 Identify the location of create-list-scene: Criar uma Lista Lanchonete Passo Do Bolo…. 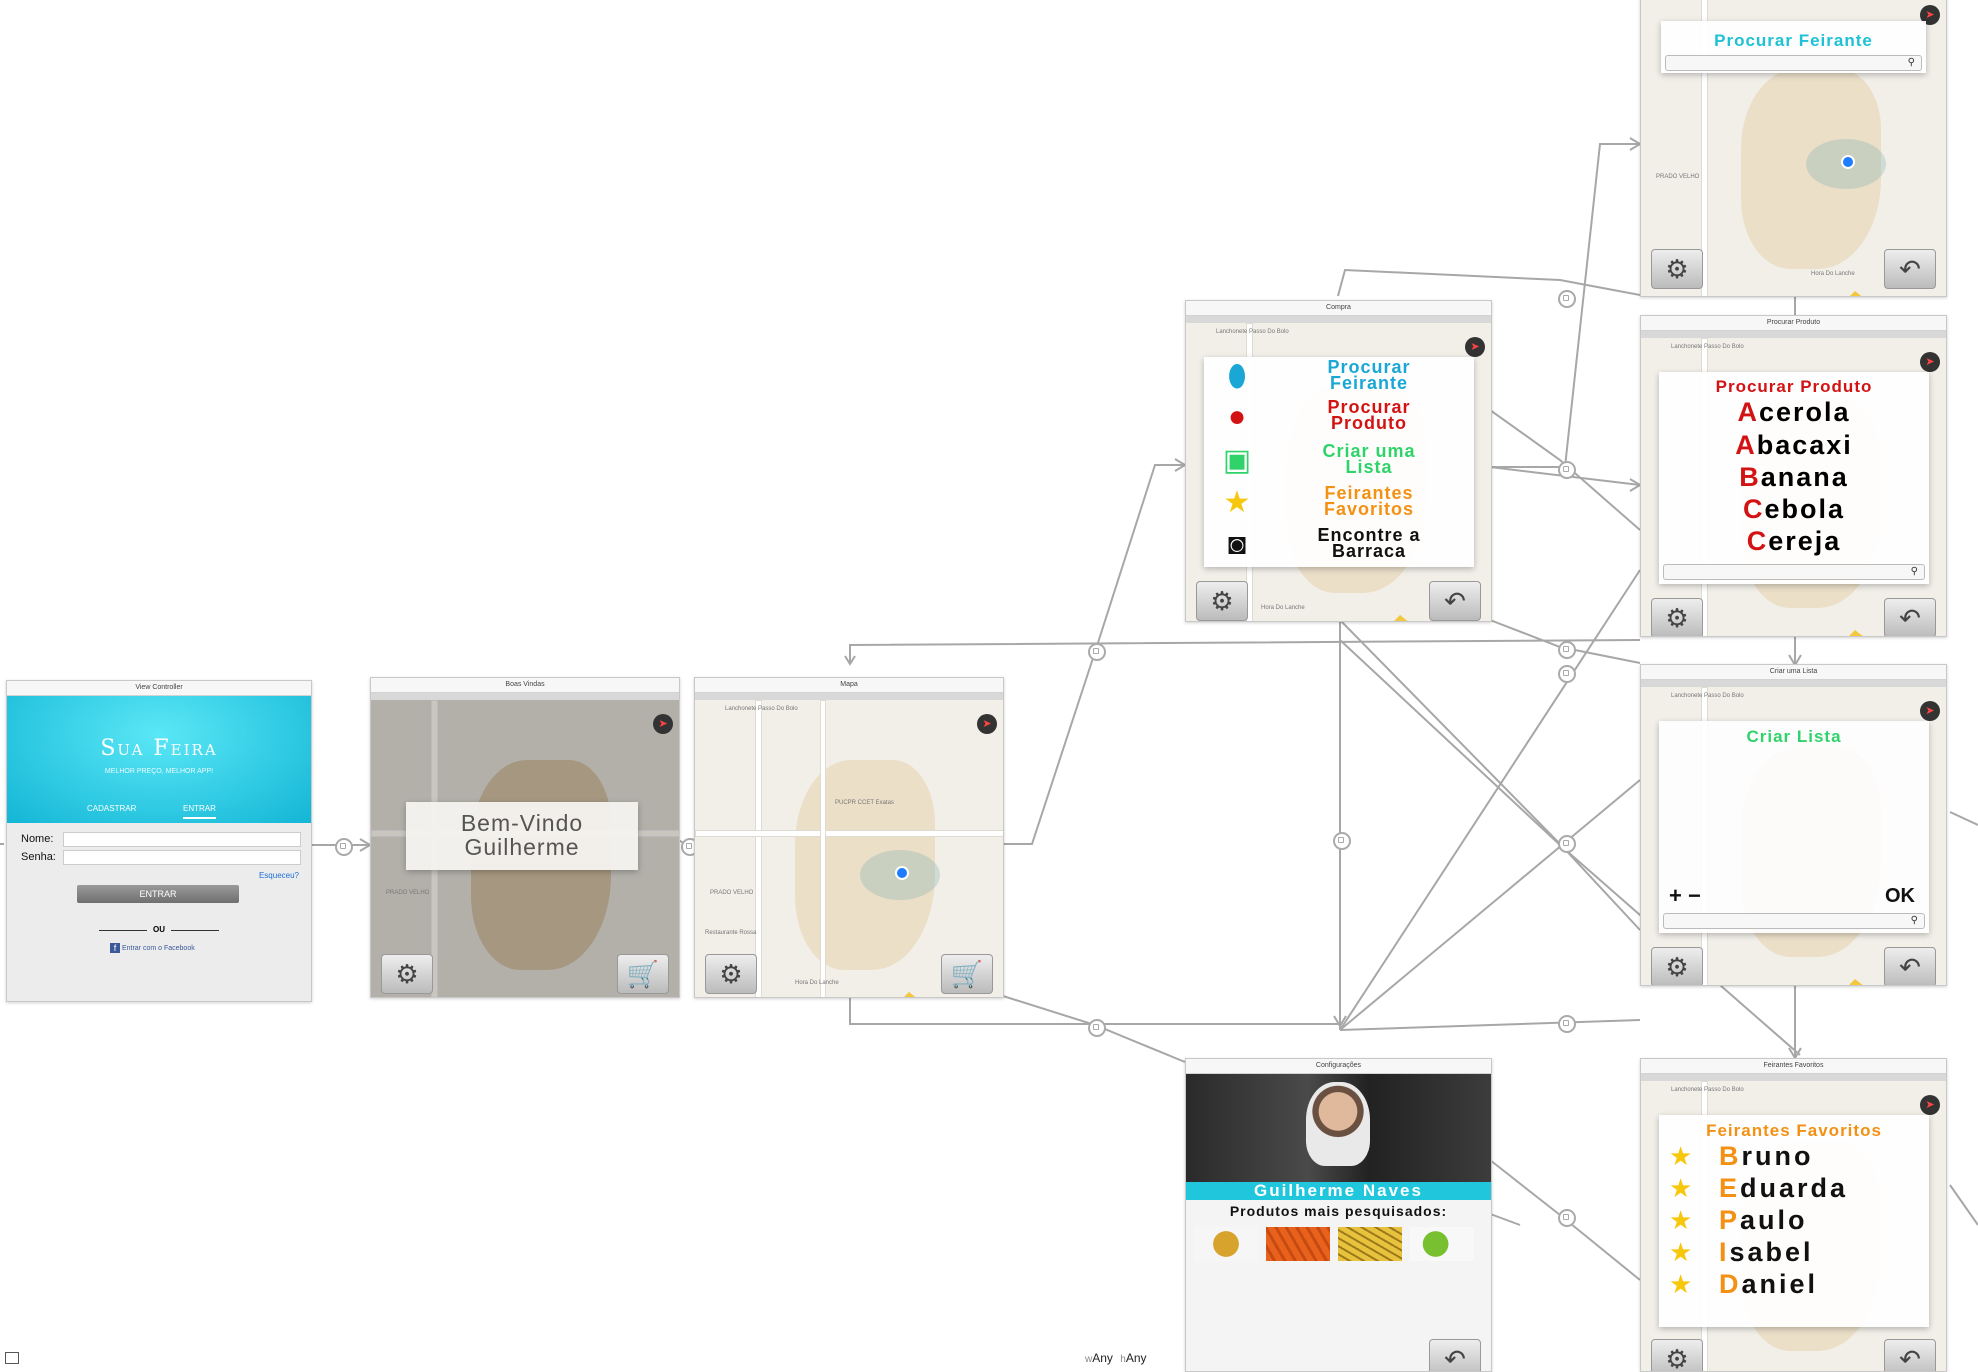
(1793, 825).